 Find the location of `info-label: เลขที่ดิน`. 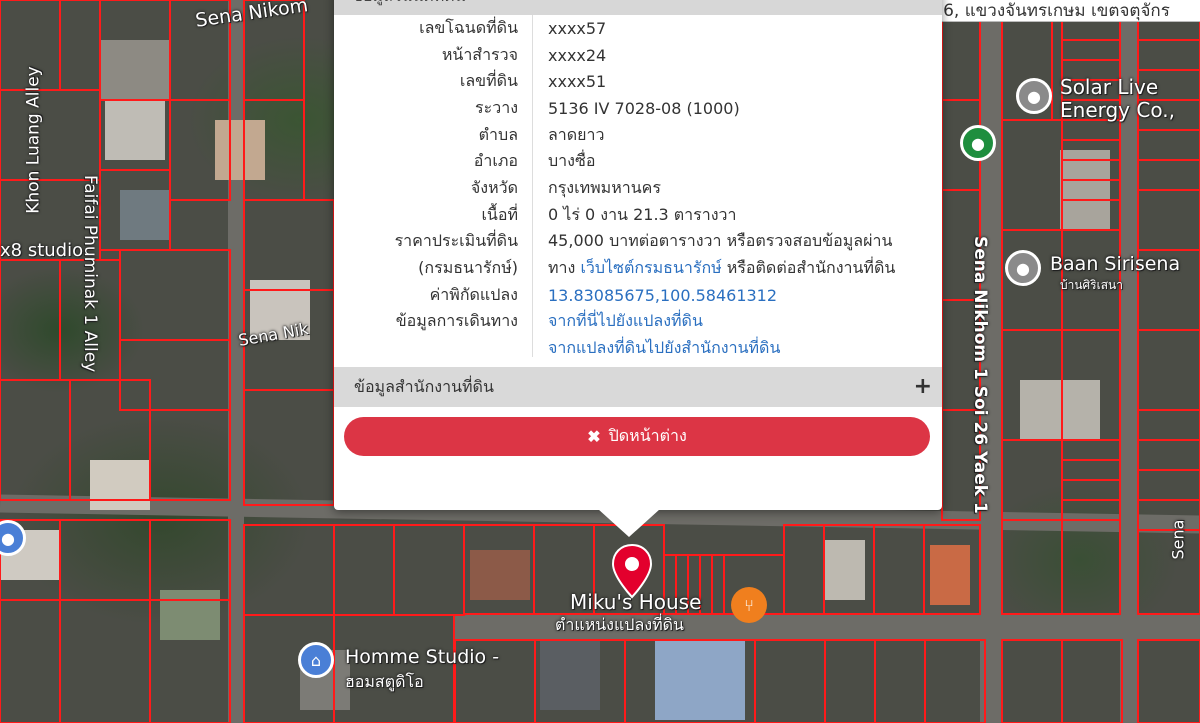

info-label: เลขที่ดิน is located at coordinates (488, 81).